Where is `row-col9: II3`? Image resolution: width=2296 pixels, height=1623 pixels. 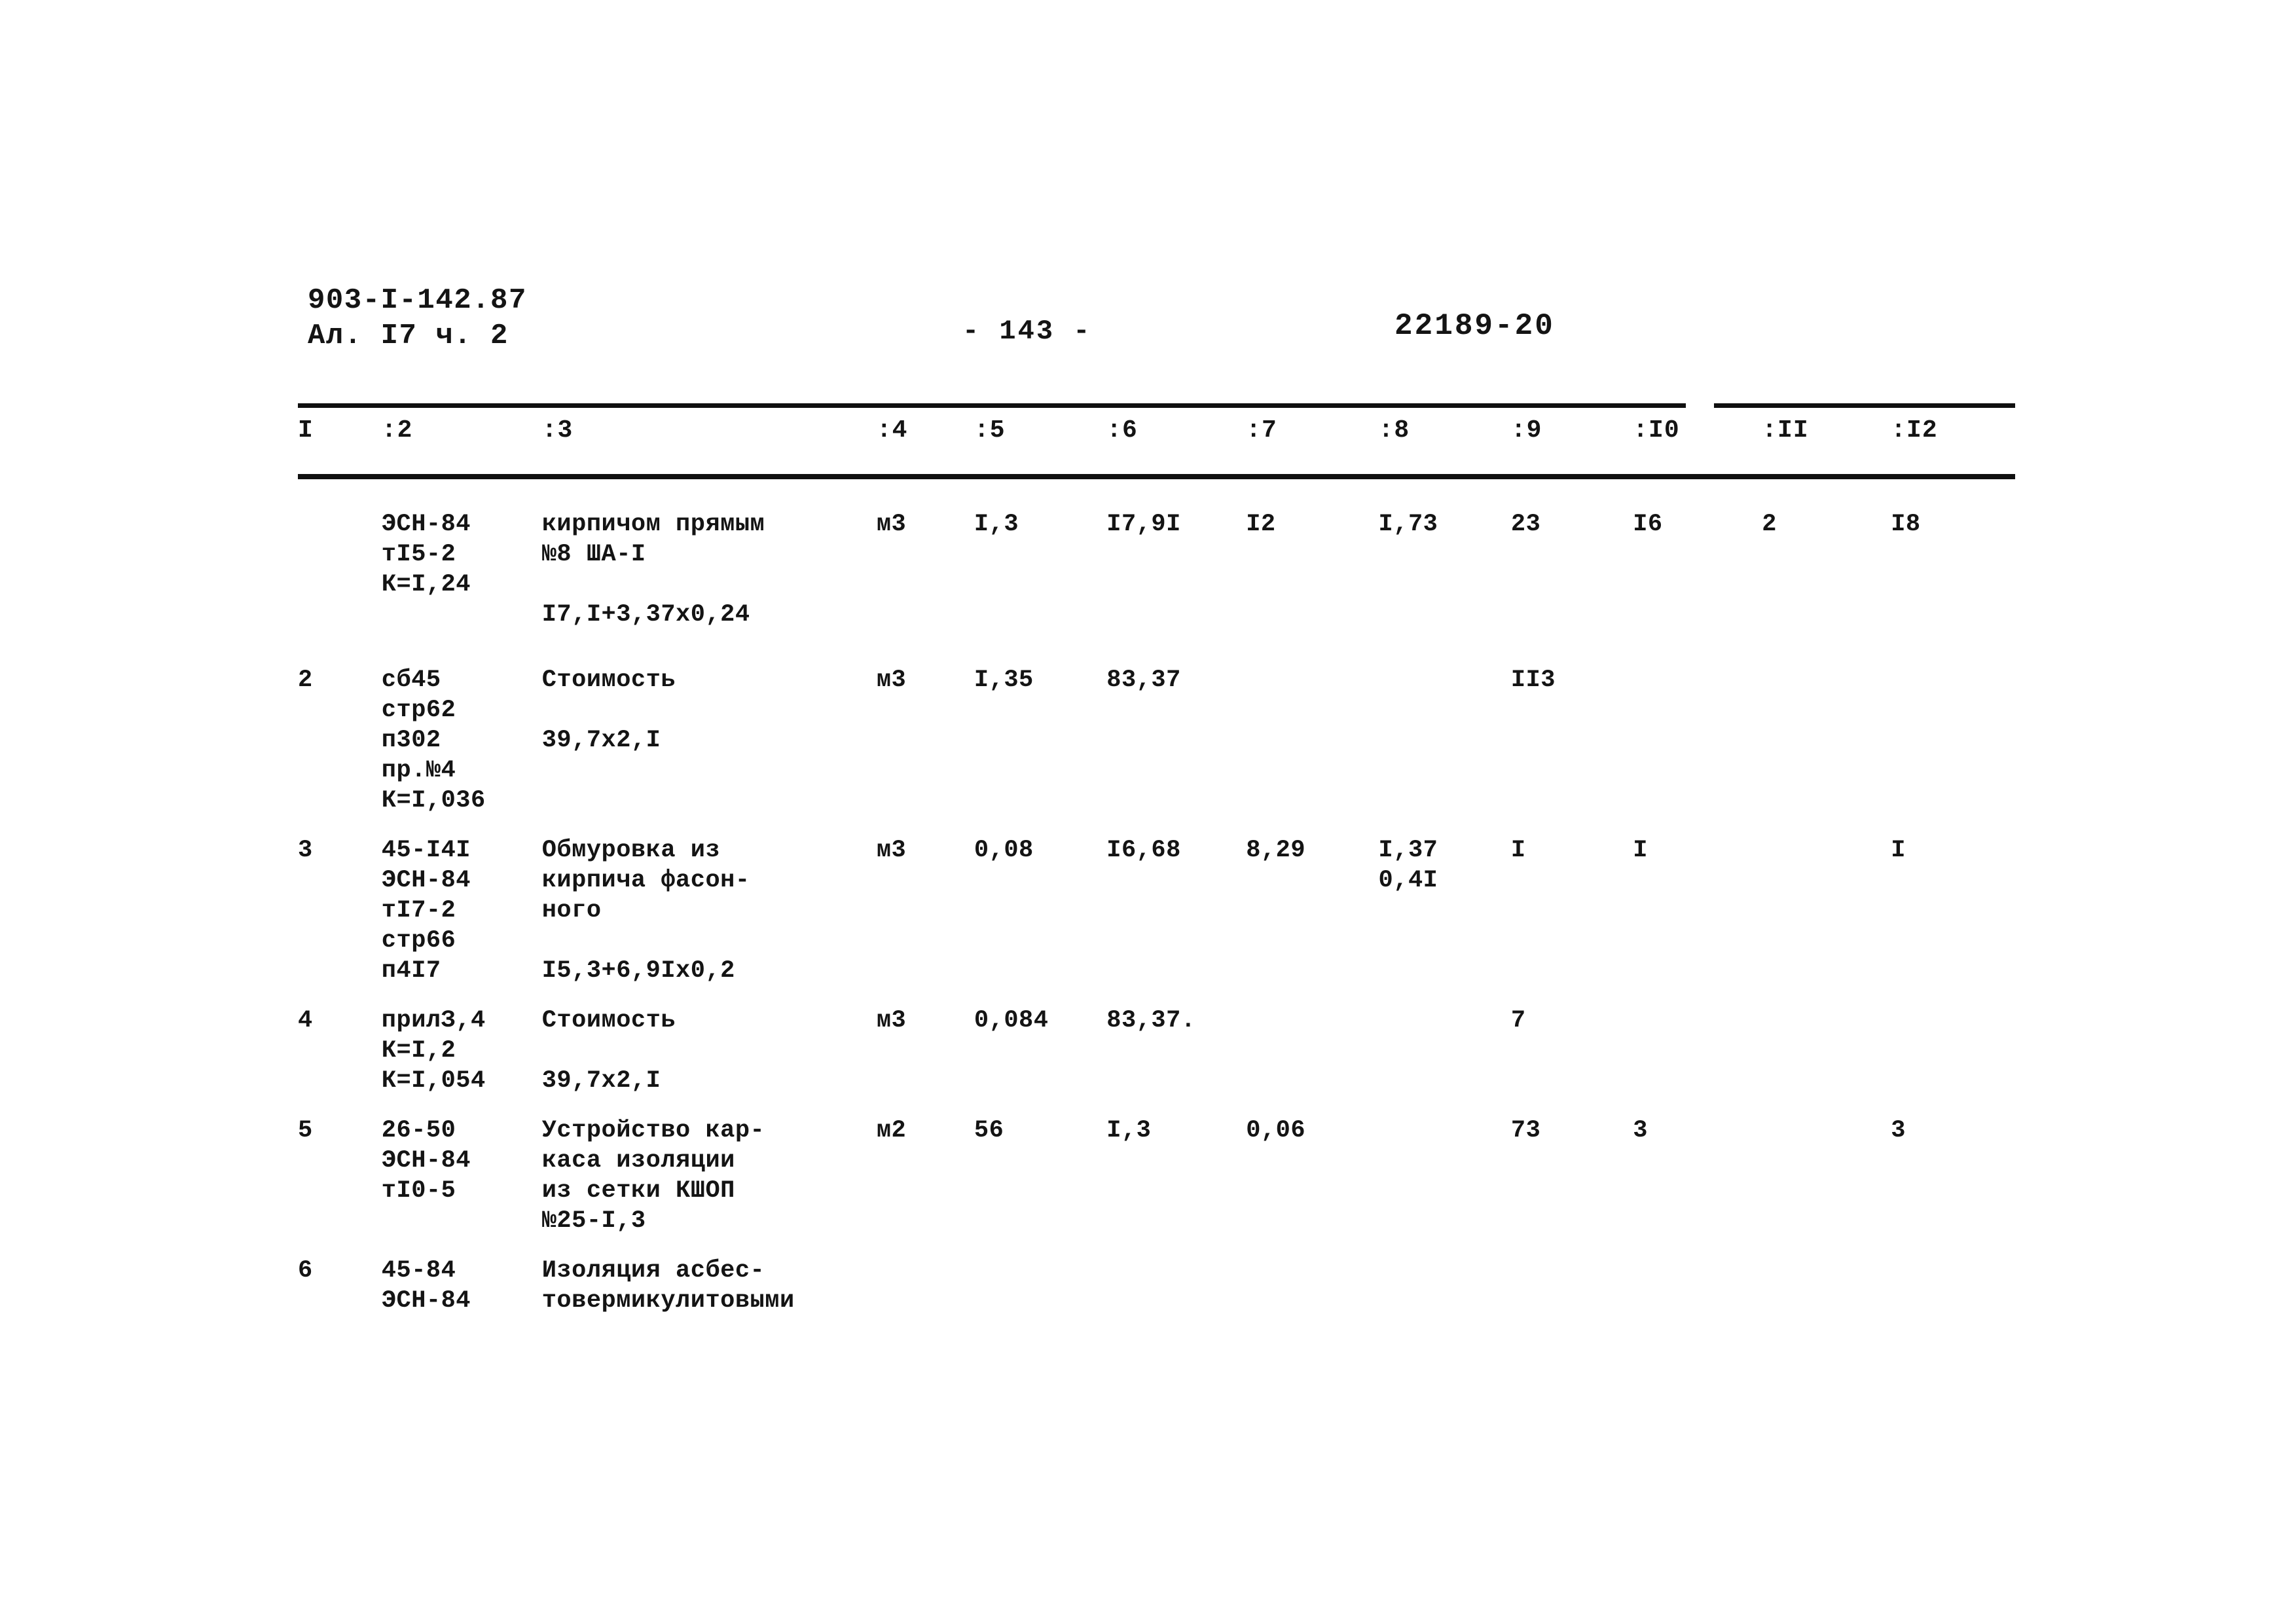
row-col9: II3 is located at coordinates (1533, 680).